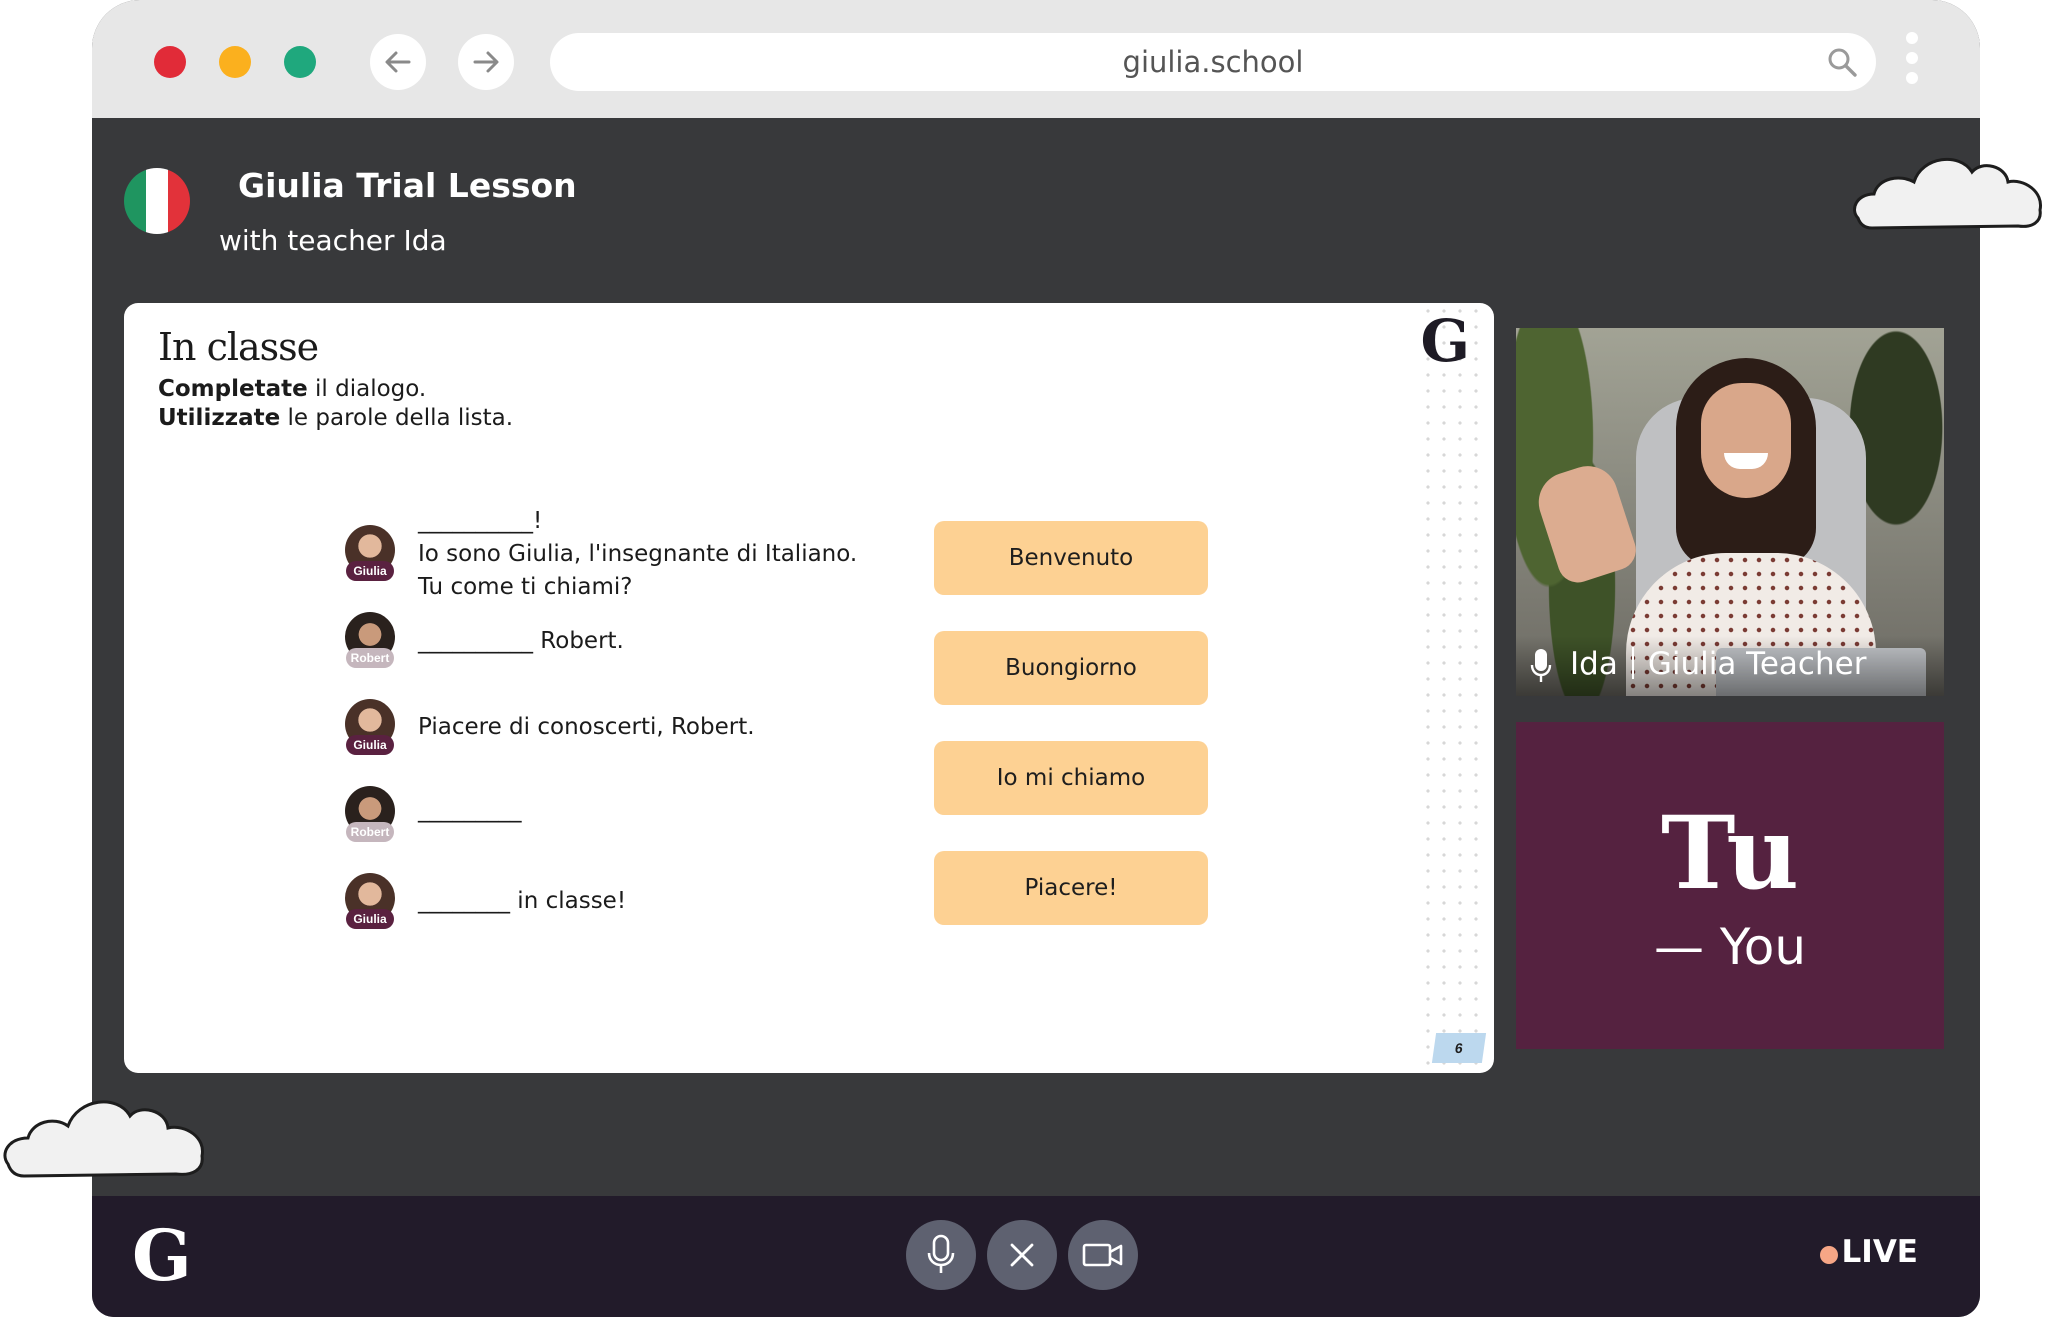  I want to click on camera-toggle-button, so click(1103, 1255).